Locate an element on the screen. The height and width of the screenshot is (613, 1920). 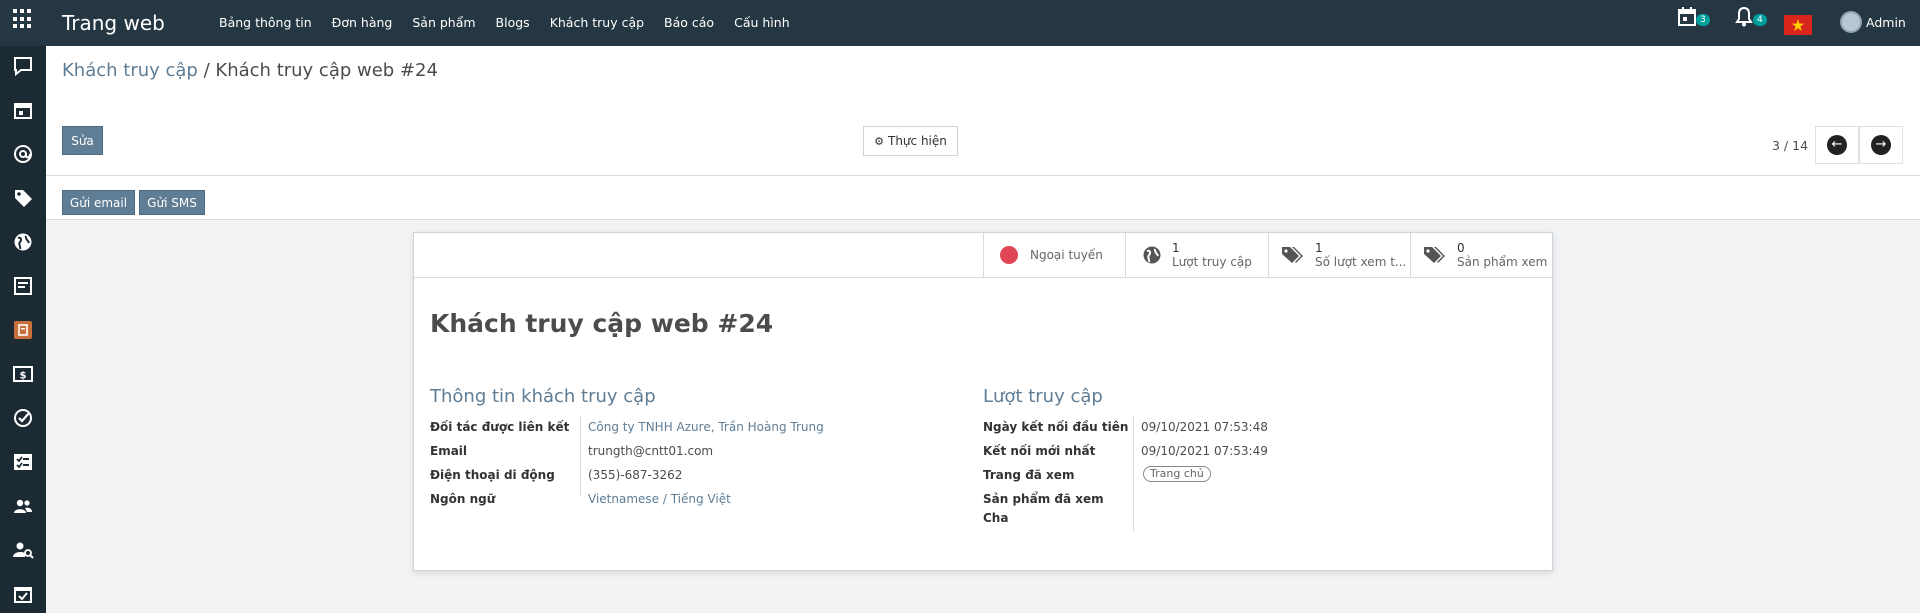
visited-pages-label: Trang đã xem is located at coordinates (1029, 475).